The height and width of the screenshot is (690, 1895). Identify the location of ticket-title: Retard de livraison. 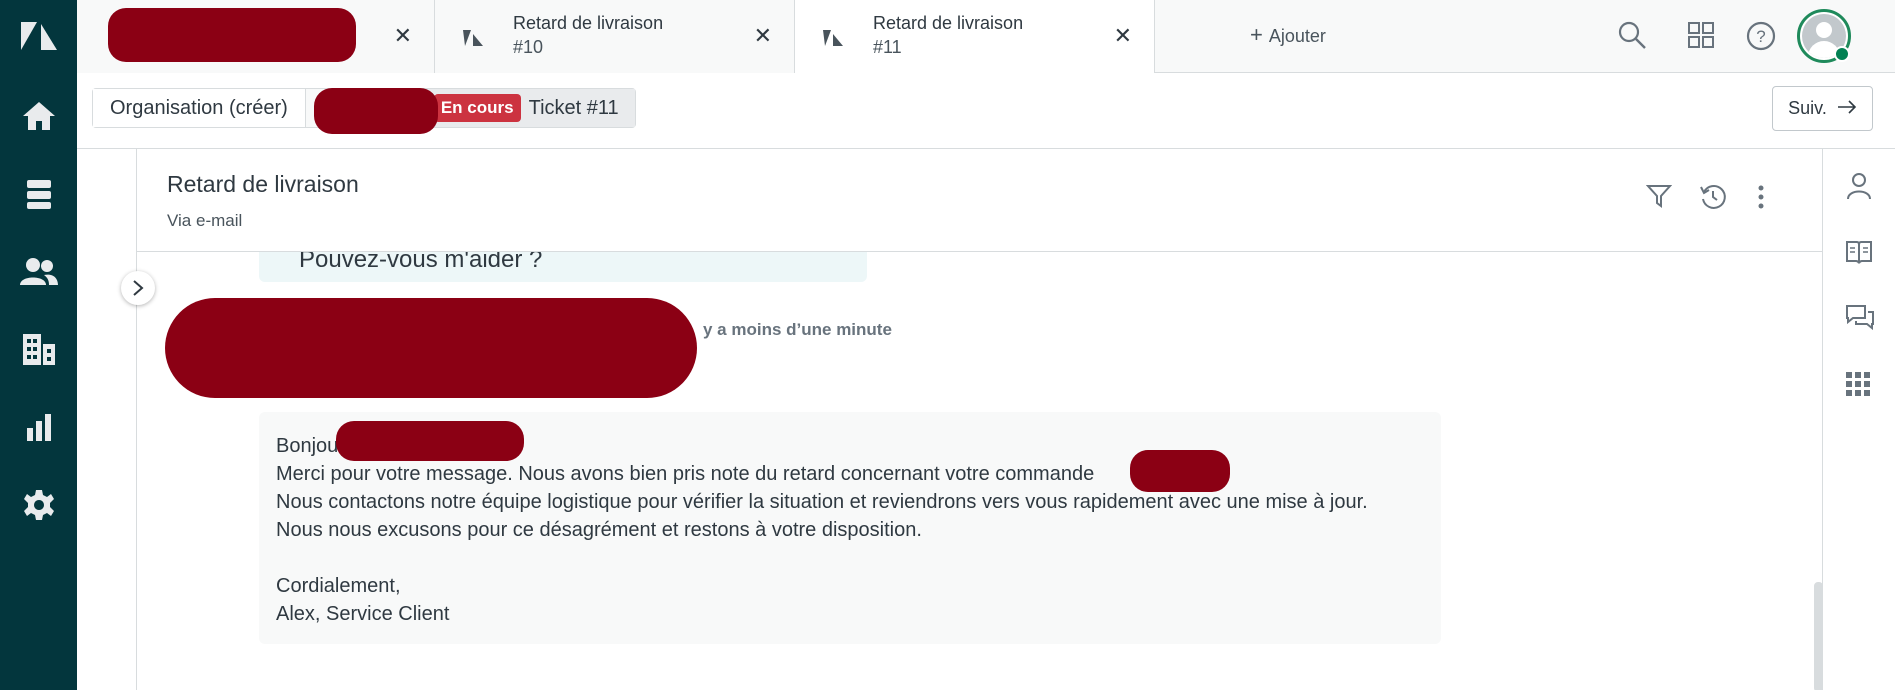
(263, 184).